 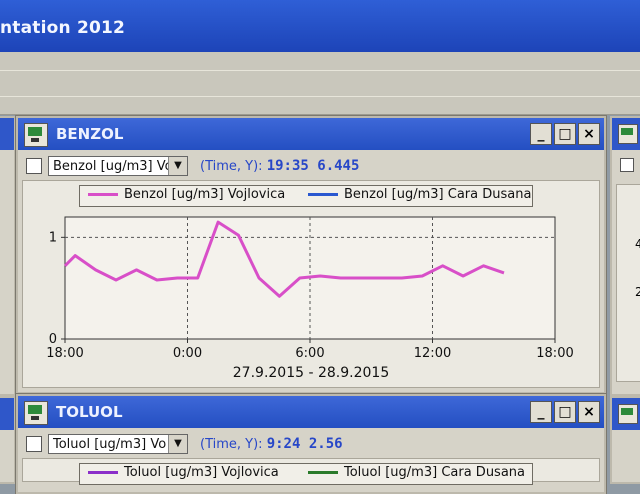 What do you see at coordinates (205, 194) in the screenshot?
I see `legend-label: Benzol [ug/m3] Vojlovica` at bounding box center [205, 194].